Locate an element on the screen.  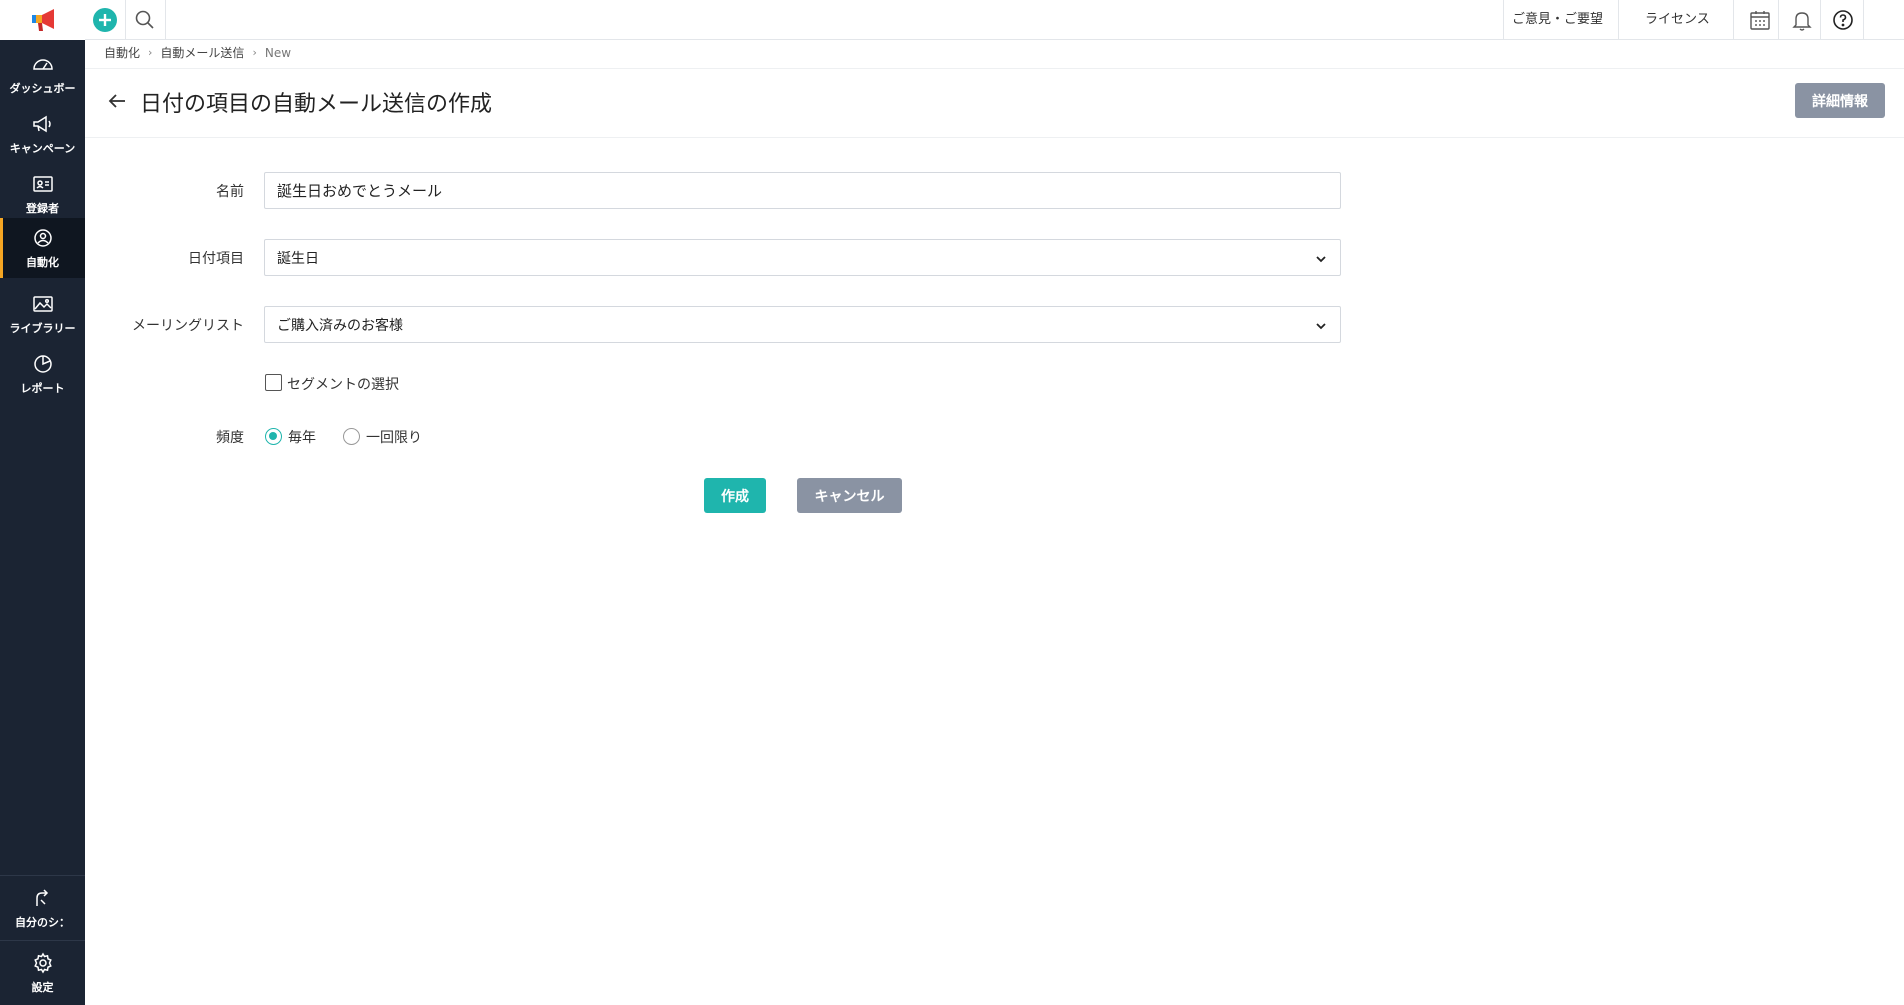
mailing-list-label: メーリングリスト is located at coordinates (188, 326).